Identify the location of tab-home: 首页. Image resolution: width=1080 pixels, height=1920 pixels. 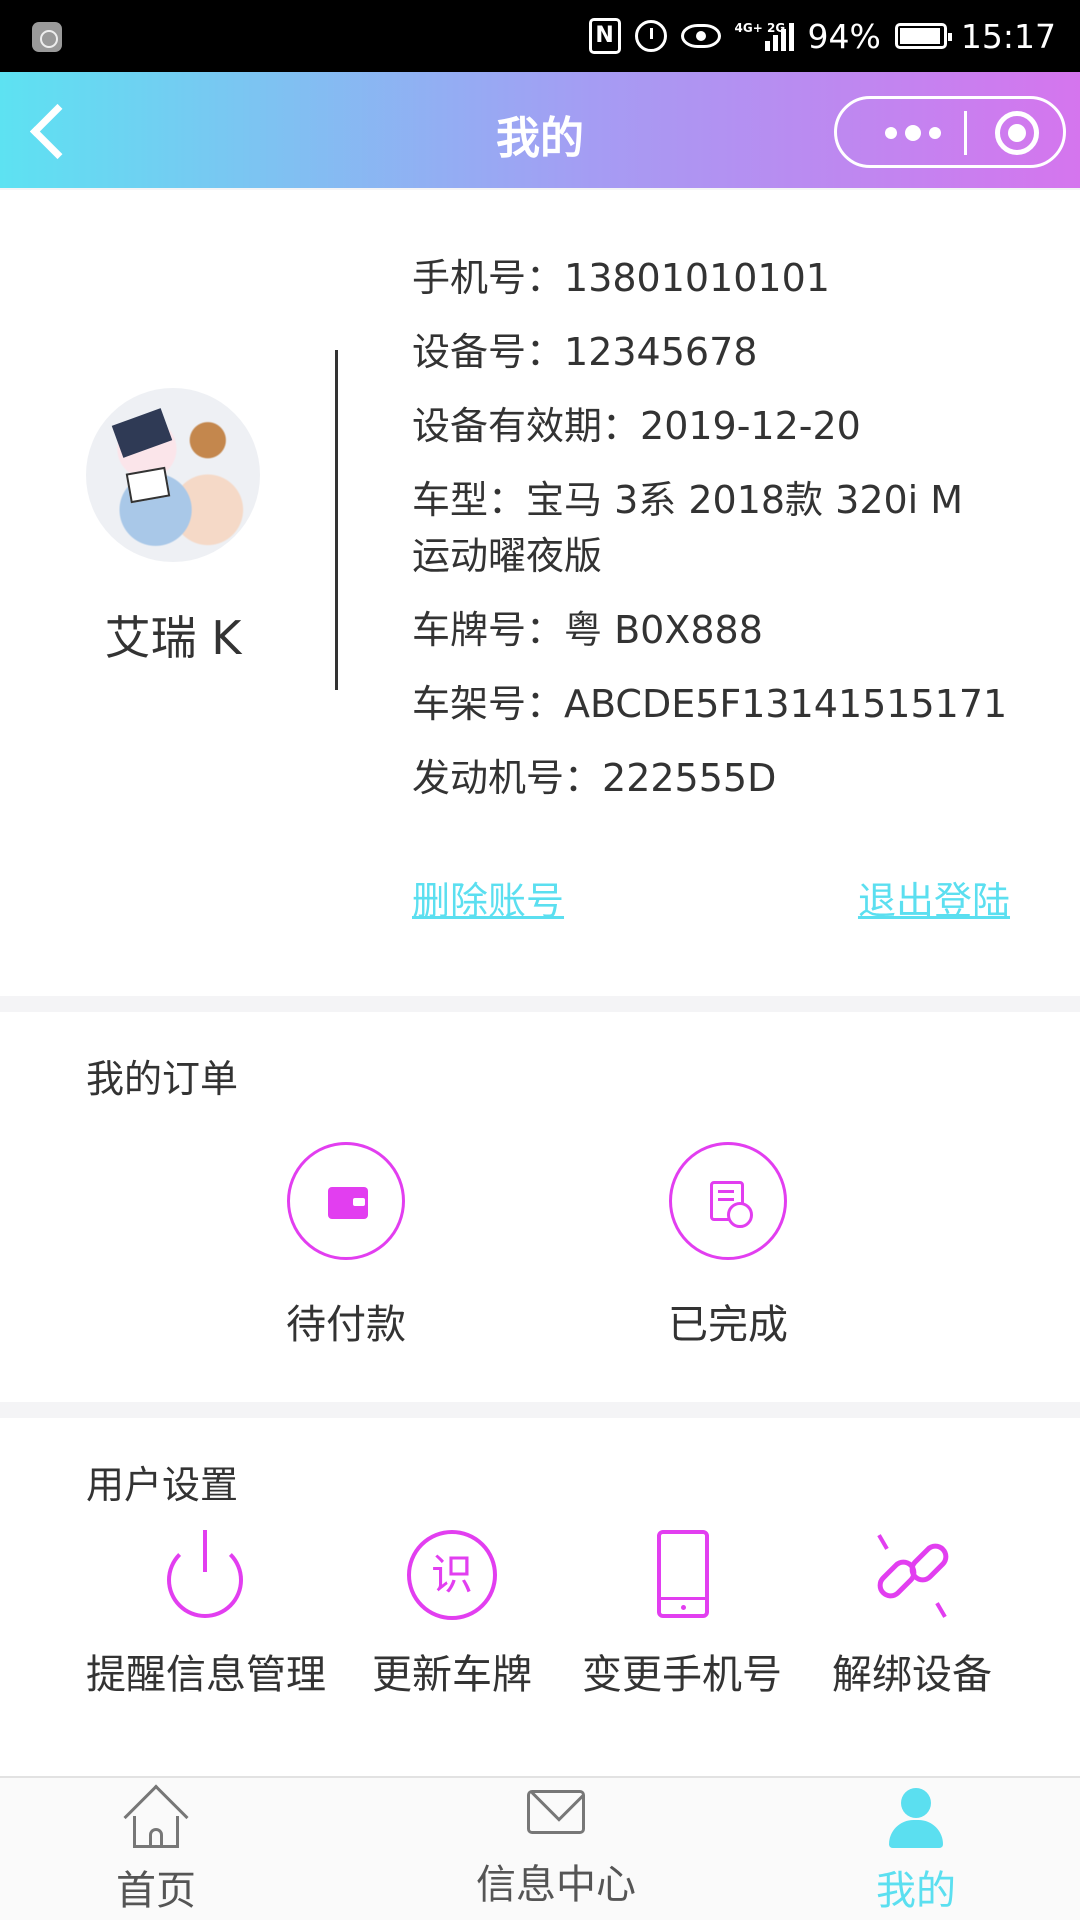
(156, 1850).